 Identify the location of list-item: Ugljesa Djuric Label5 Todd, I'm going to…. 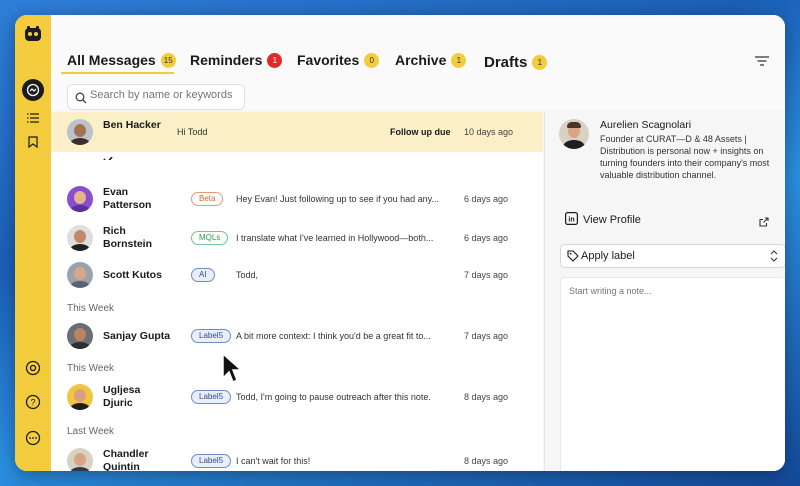
(297, 397).